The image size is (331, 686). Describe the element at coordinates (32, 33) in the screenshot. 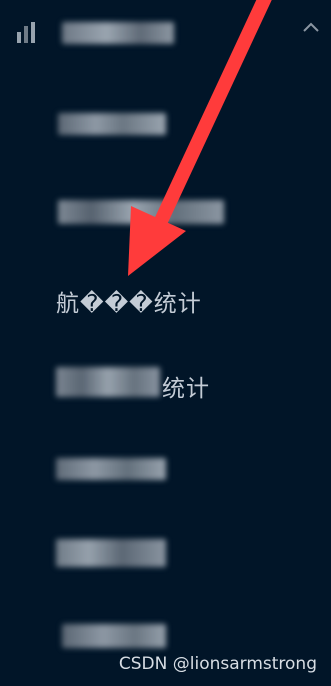

I see `bar-chart-icon` at that location.